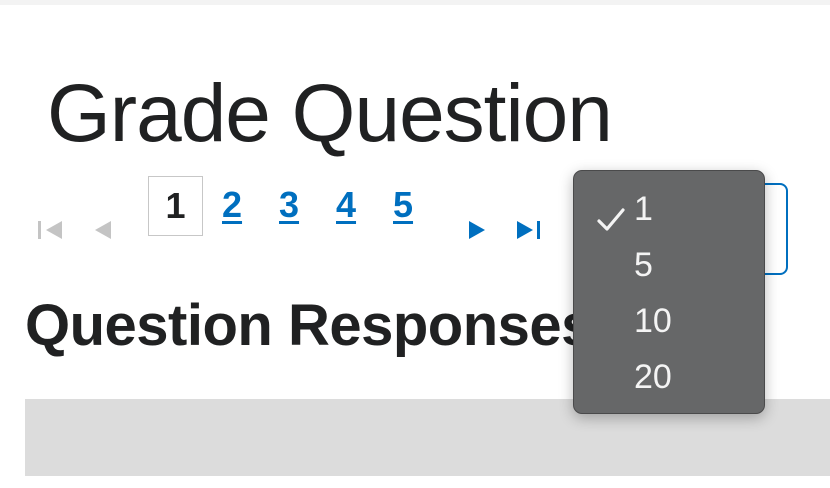 The image size is (830, 488). What do you see at coordinates (403, 205) in the screenshot?
I see `page-link-5: 5` at bounding box center [403, 205].